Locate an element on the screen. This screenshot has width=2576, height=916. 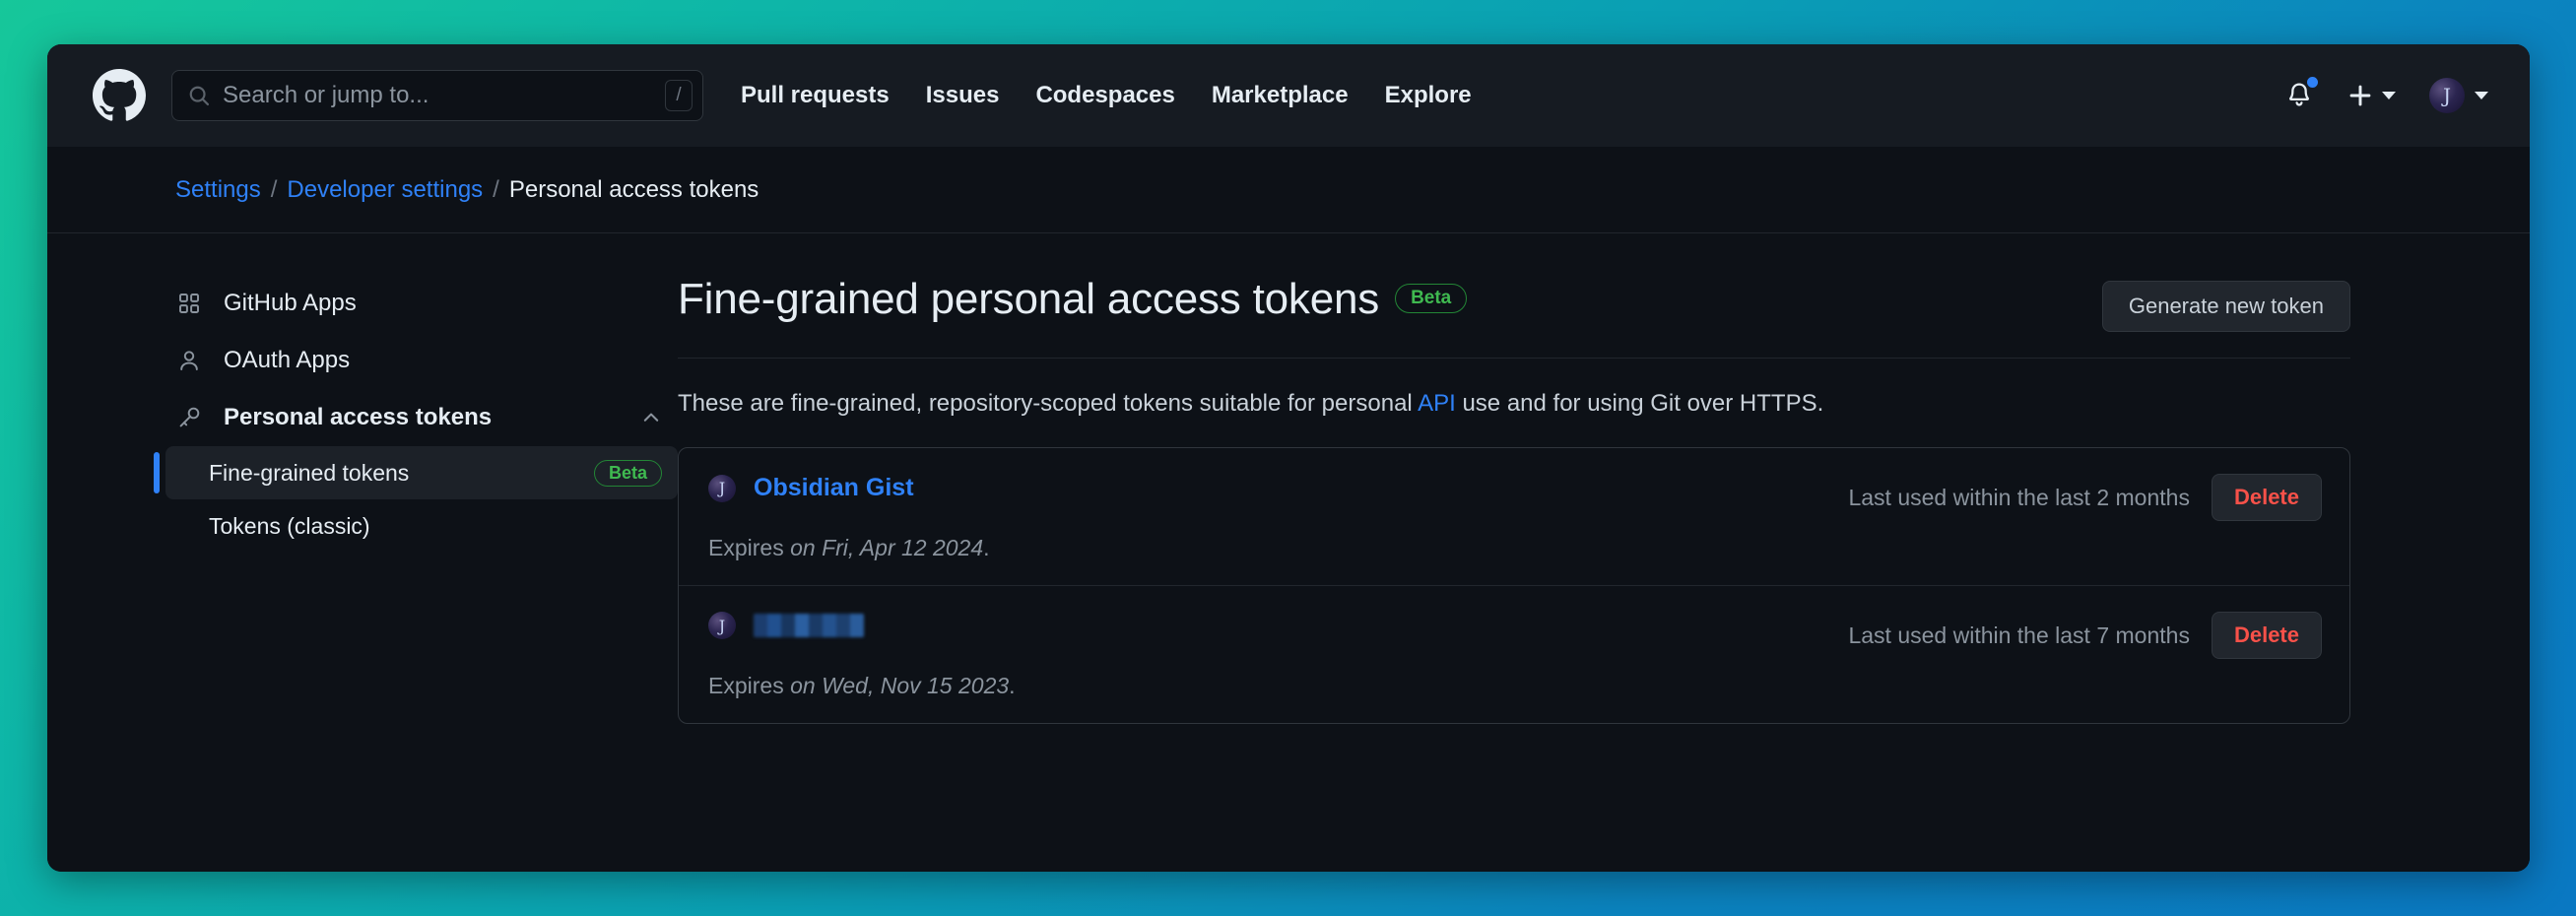
key-icon is located at coordinates (192, 418).